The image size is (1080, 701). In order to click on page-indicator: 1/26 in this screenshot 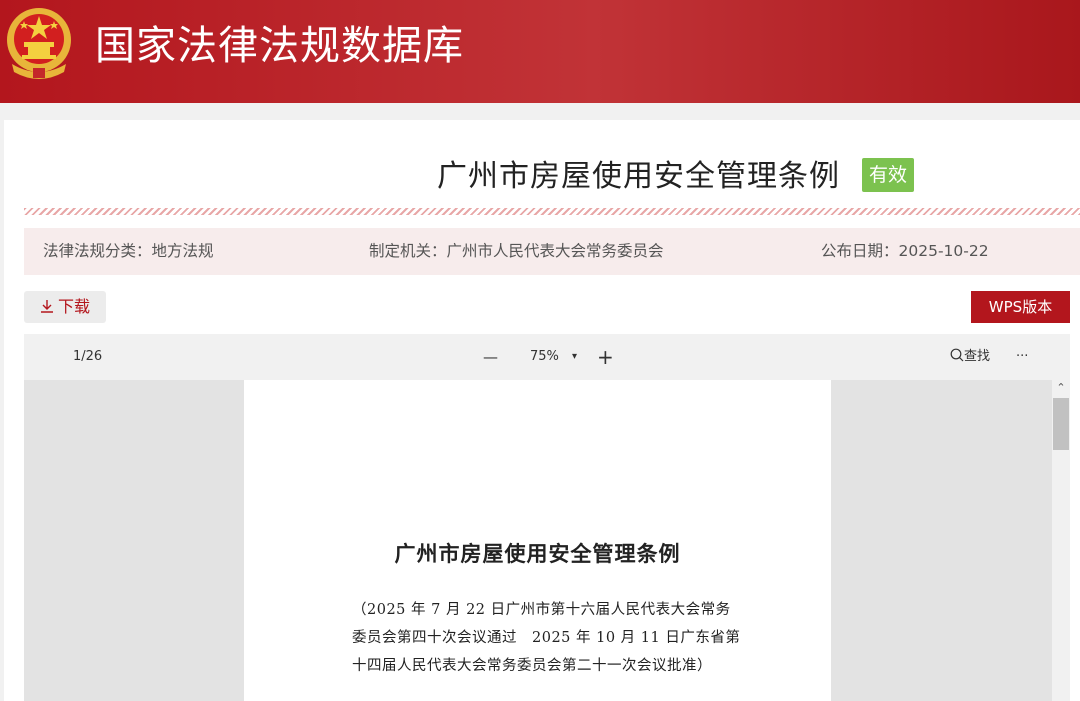, I will do `click(88, 356)`.